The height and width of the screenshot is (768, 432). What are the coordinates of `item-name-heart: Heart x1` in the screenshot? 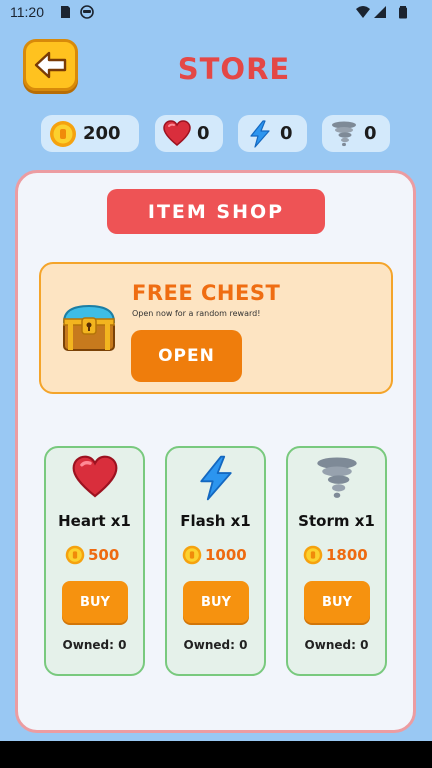 It's located at (94, 521).